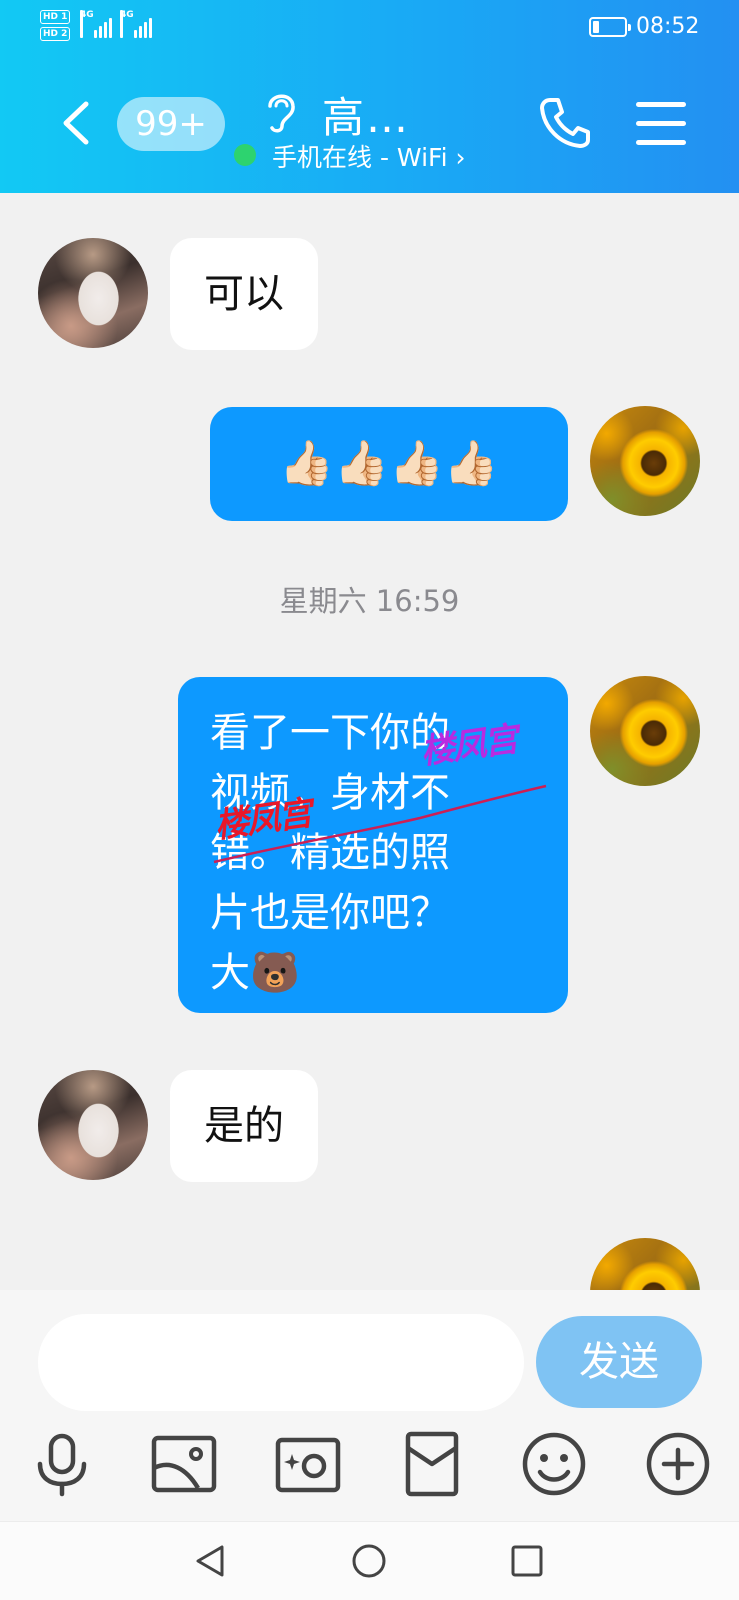 The height and width of the screenshot is (1600, 739). I want to click on red-packet-icon, so click(432, 1464).